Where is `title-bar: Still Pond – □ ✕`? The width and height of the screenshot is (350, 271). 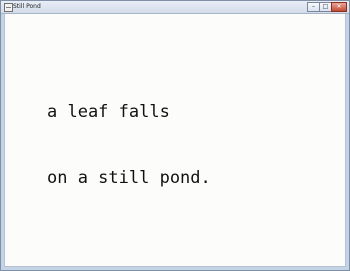 title-bar: Still Pond – □ ✕ is located at coordinates (175, 7).